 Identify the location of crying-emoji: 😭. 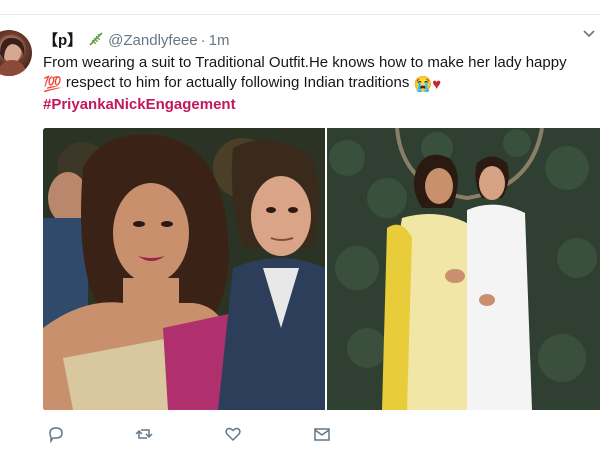
(423, 84).